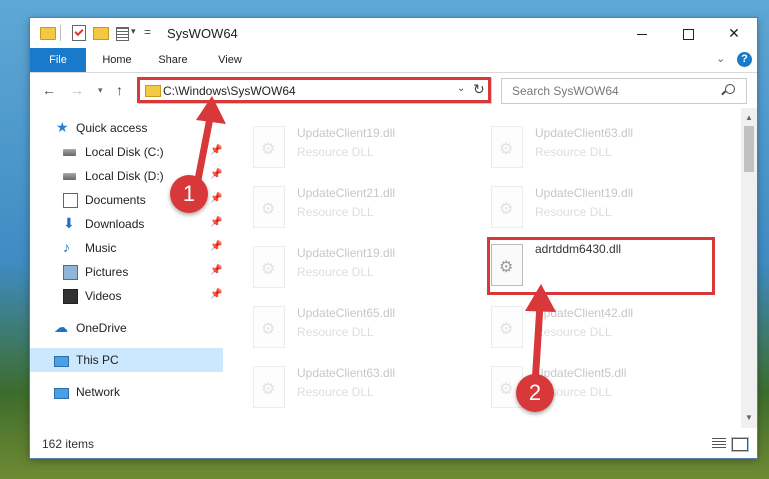 The width and height of the screenshot is (769, 479). I want to click on step-2-badge: 2, so click(535, 393).